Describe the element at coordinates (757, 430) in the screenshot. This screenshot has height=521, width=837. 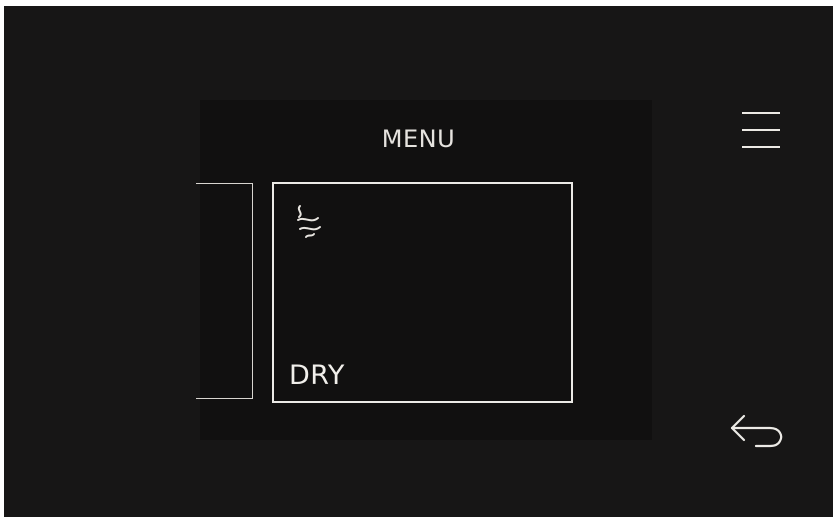
I see `back-arrow-icon` at that location.